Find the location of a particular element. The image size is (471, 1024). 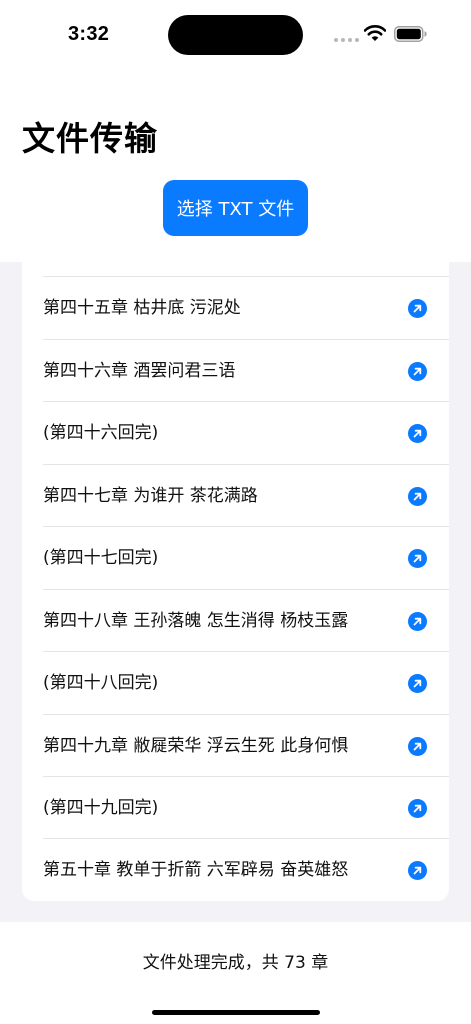

list-item: 第五十章 教单于折箭 六军辟易 奋英雄怒 is located at coordinates (246, 869).